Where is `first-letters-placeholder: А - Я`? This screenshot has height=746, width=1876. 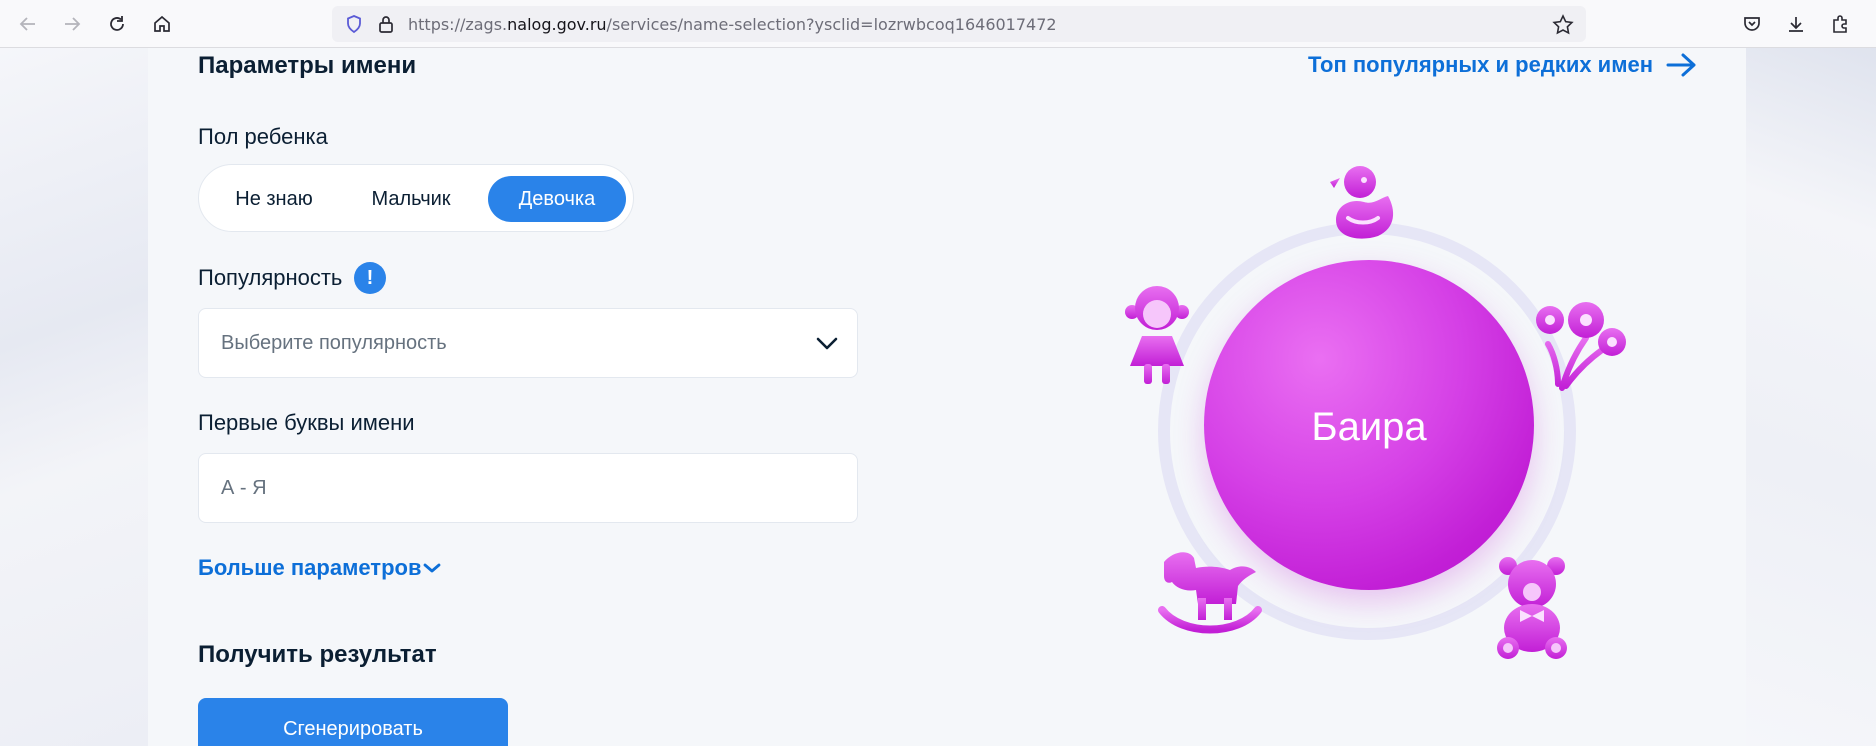 first-letters-placeholder: А - Я is located at coordinates (244, 488).